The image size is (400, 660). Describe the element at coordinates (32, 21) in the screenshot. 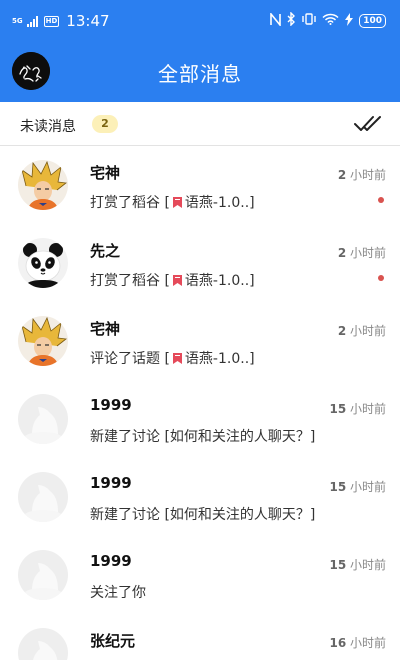

I see `signal-icon` at that location.